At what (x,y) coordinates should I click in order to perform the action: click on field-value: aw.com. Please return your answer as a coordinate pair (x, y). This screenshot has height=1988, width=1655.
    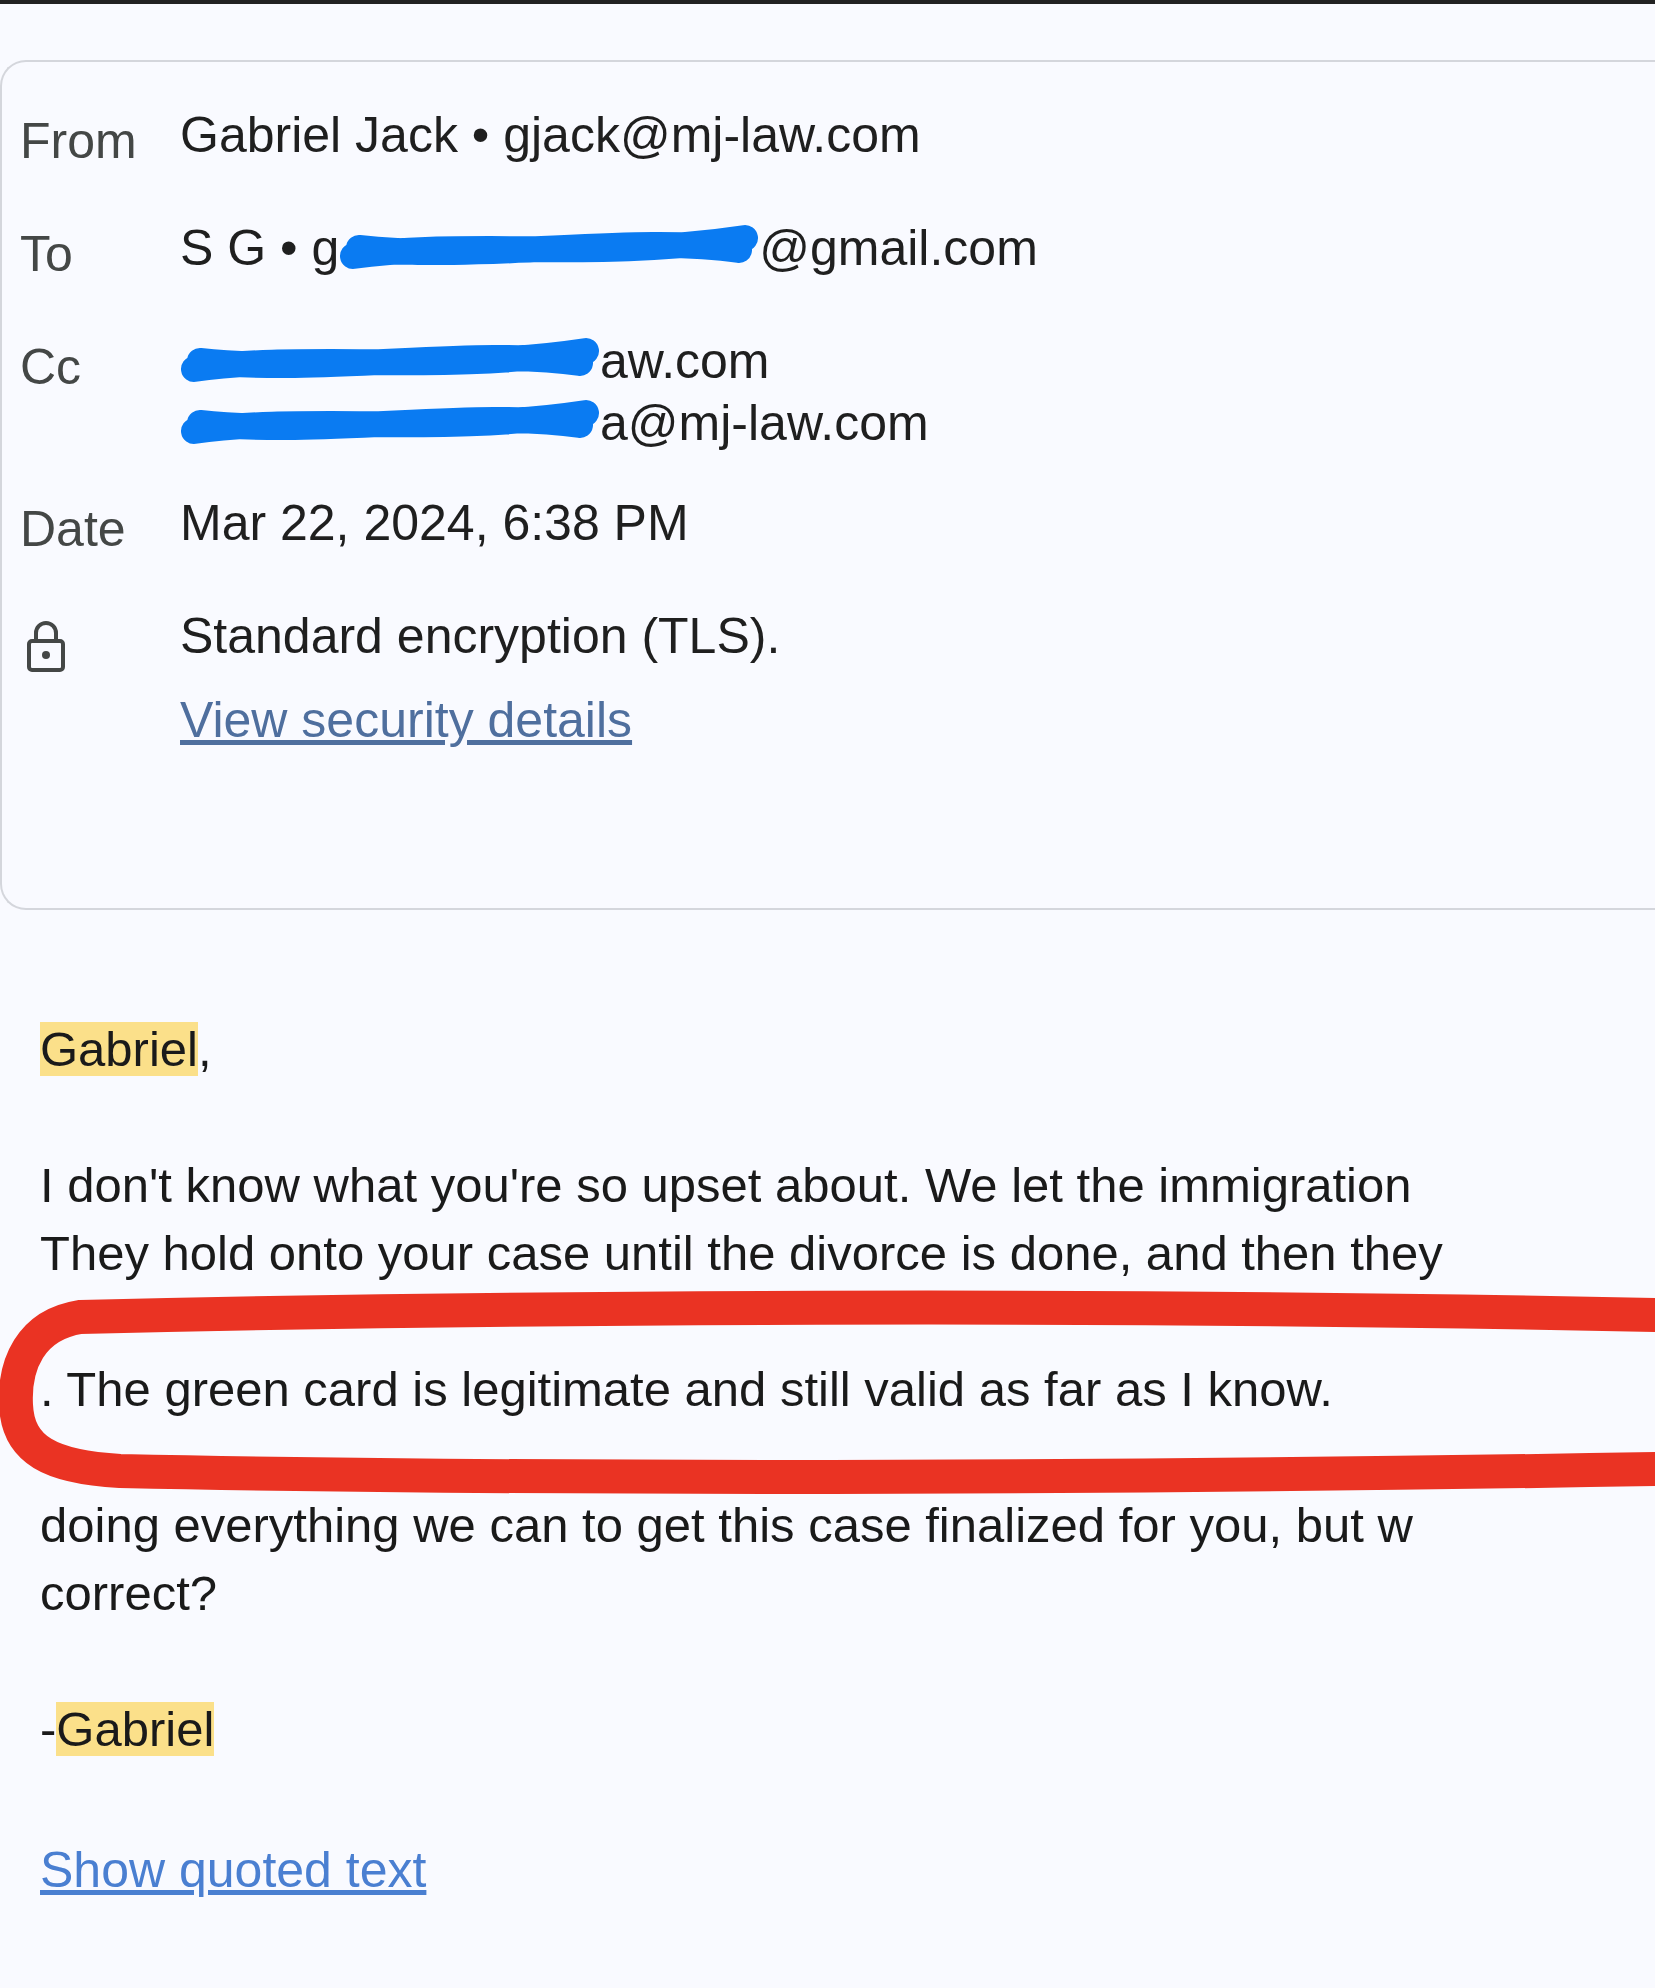
    Looking at the image, I should click on (685, 361).